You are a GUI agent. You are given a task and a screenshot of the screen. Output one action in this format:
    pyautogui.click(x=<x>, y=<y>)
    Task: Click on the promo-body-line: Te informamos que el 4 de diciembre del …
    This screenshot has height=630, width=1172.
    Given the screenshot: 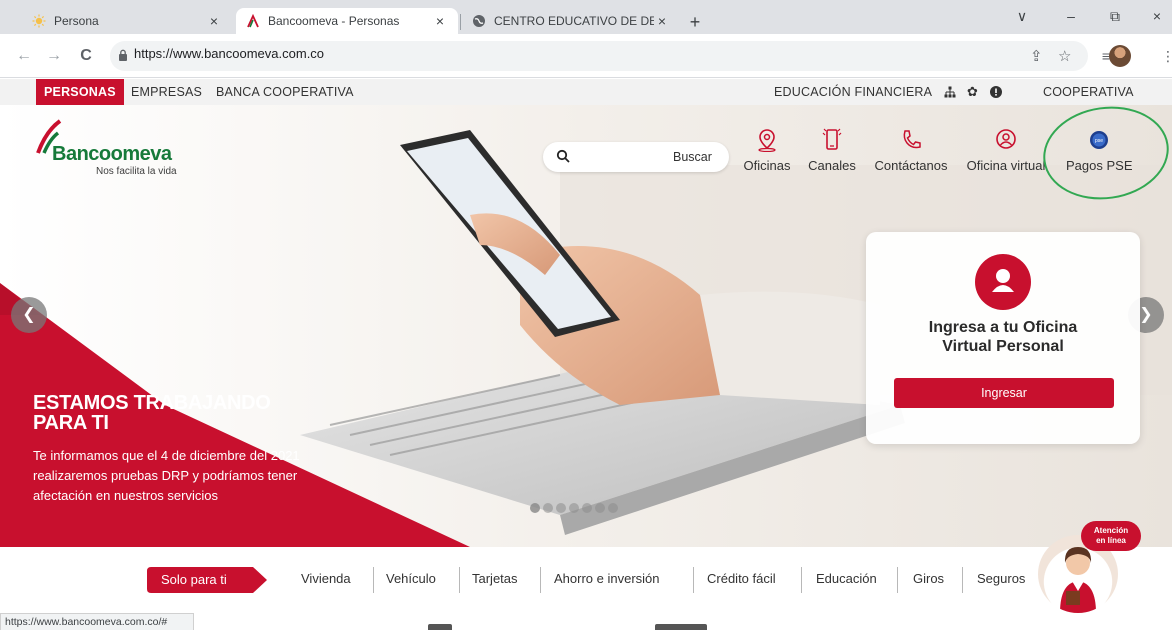 What is the action you would take?
    pyautogui.click(x=166, y=455)
    